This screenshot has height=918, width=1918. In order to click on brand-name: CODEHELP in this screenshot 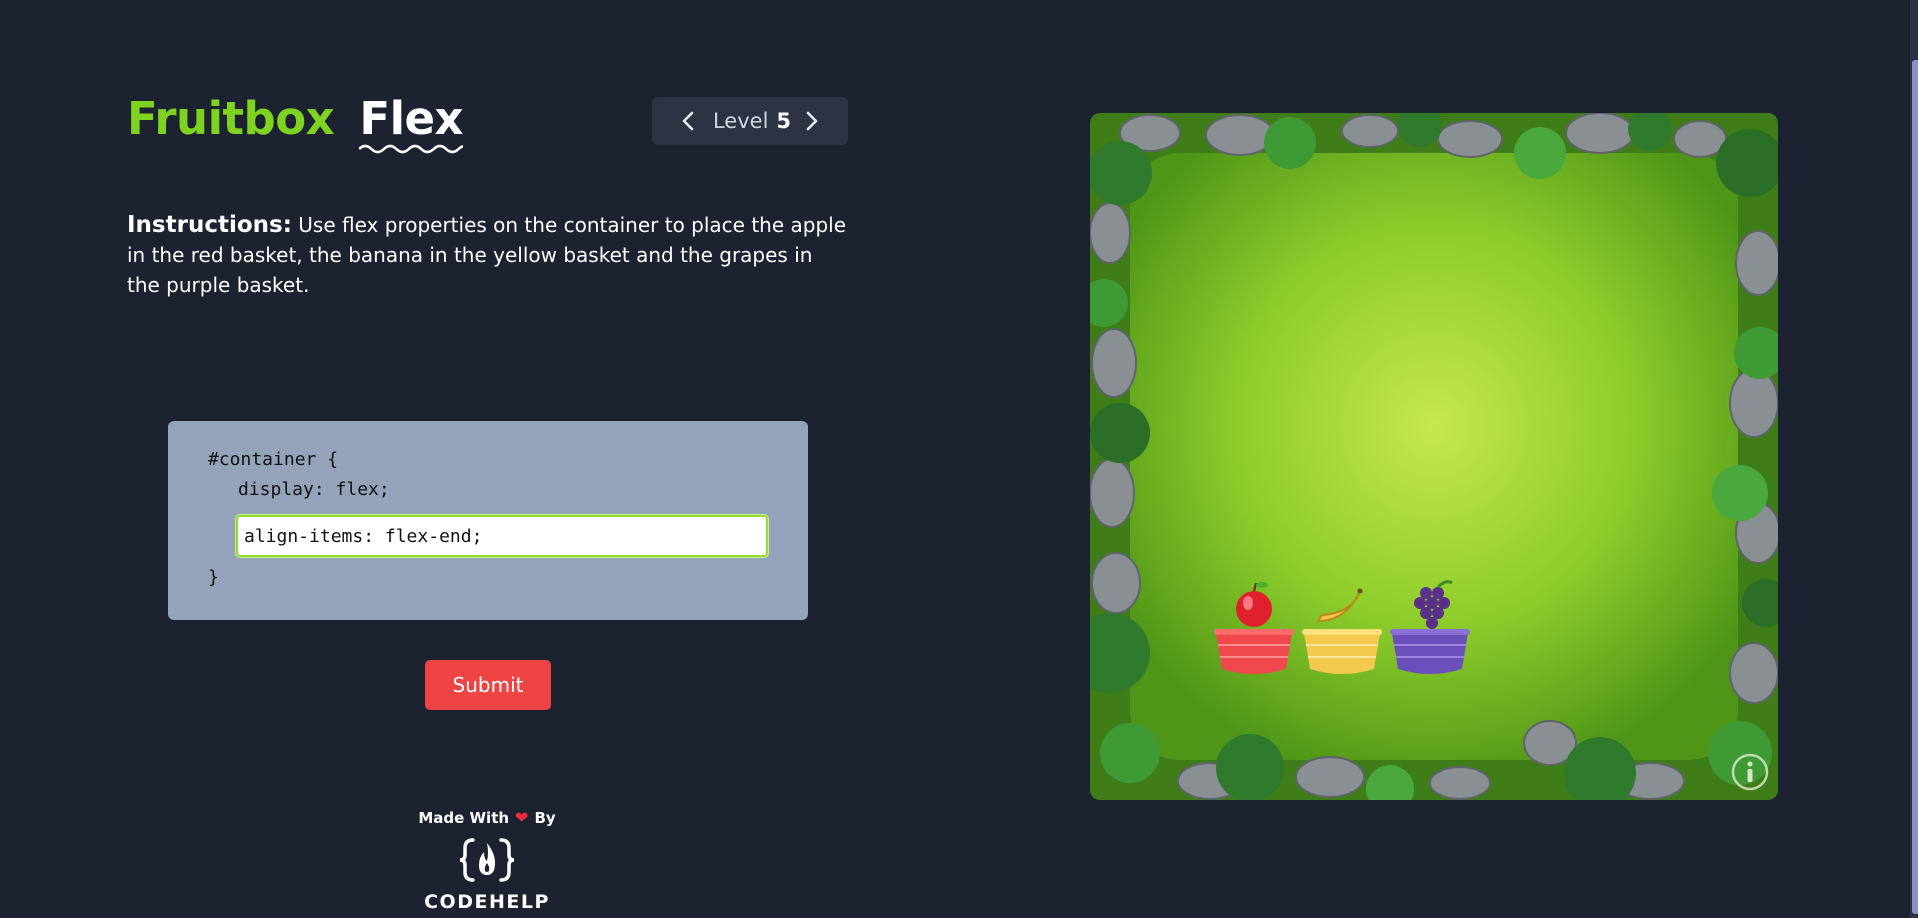, I will do `click(487, 902)`.